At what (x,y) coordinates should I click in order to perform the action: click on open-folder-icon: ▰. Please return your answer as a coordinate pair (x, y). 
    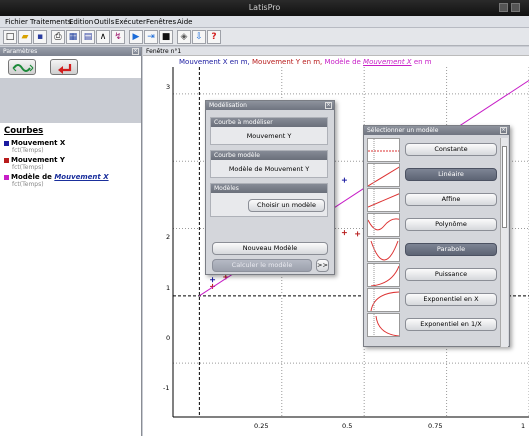
    Looking at the image, I should click on (25, 37).